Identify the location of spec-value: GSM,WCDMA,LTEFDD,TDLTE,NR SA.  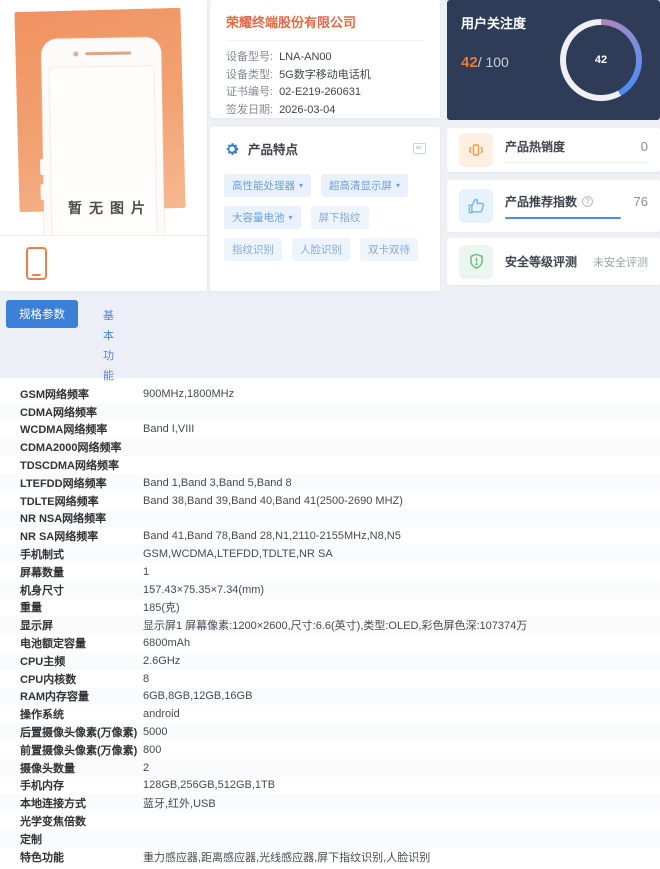
(238, 554).